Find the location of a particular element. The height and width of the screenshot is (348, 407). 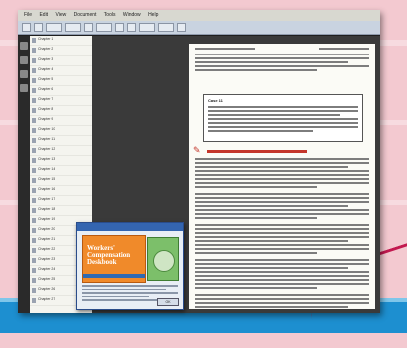

help-icon is located at coordinates (181, 27).